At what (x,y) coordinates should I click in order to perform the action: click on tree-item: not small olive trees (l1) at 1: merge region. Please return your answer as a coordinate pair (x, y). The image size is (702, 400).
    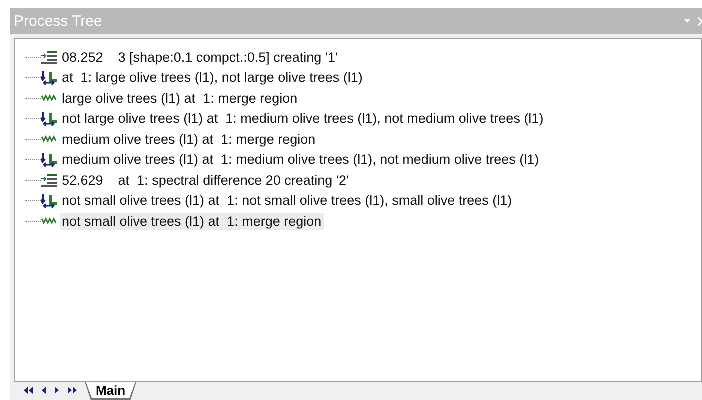
    Looking at the image, I should click on (192, 221).